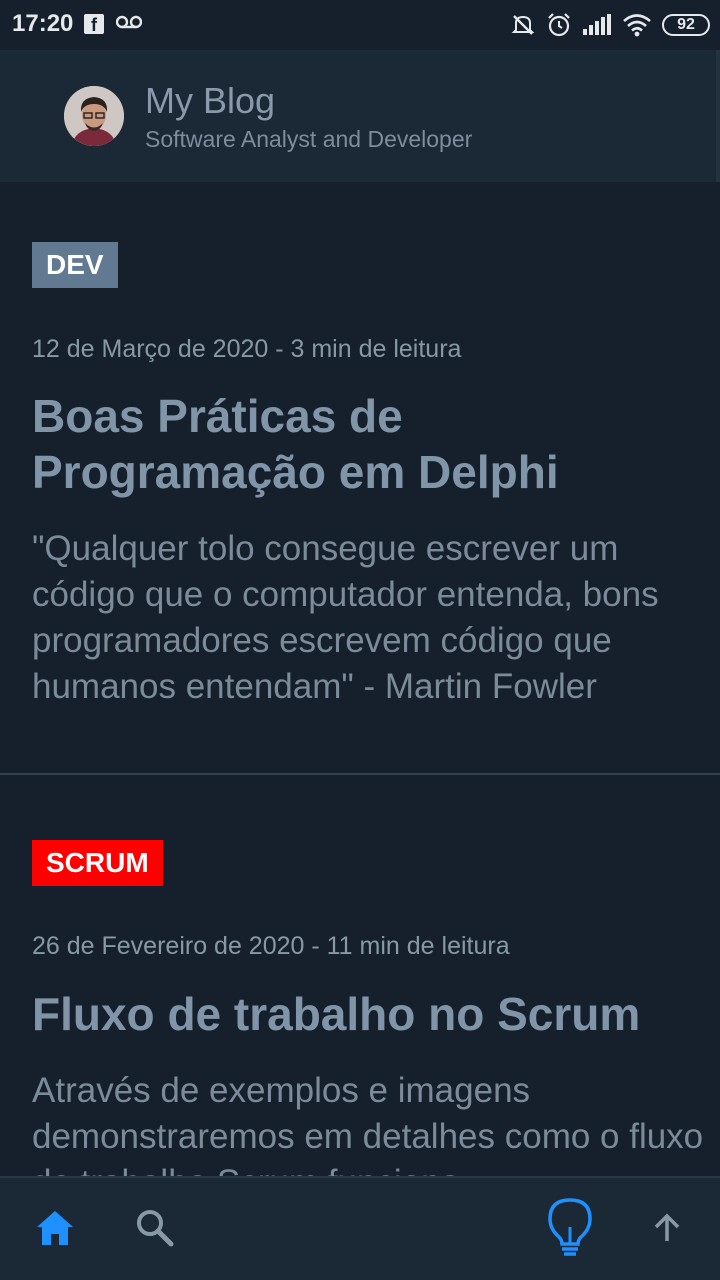  Describe the element at coordinates (129, 22) in the screenshot. I see `voicemail-icon` at that location.